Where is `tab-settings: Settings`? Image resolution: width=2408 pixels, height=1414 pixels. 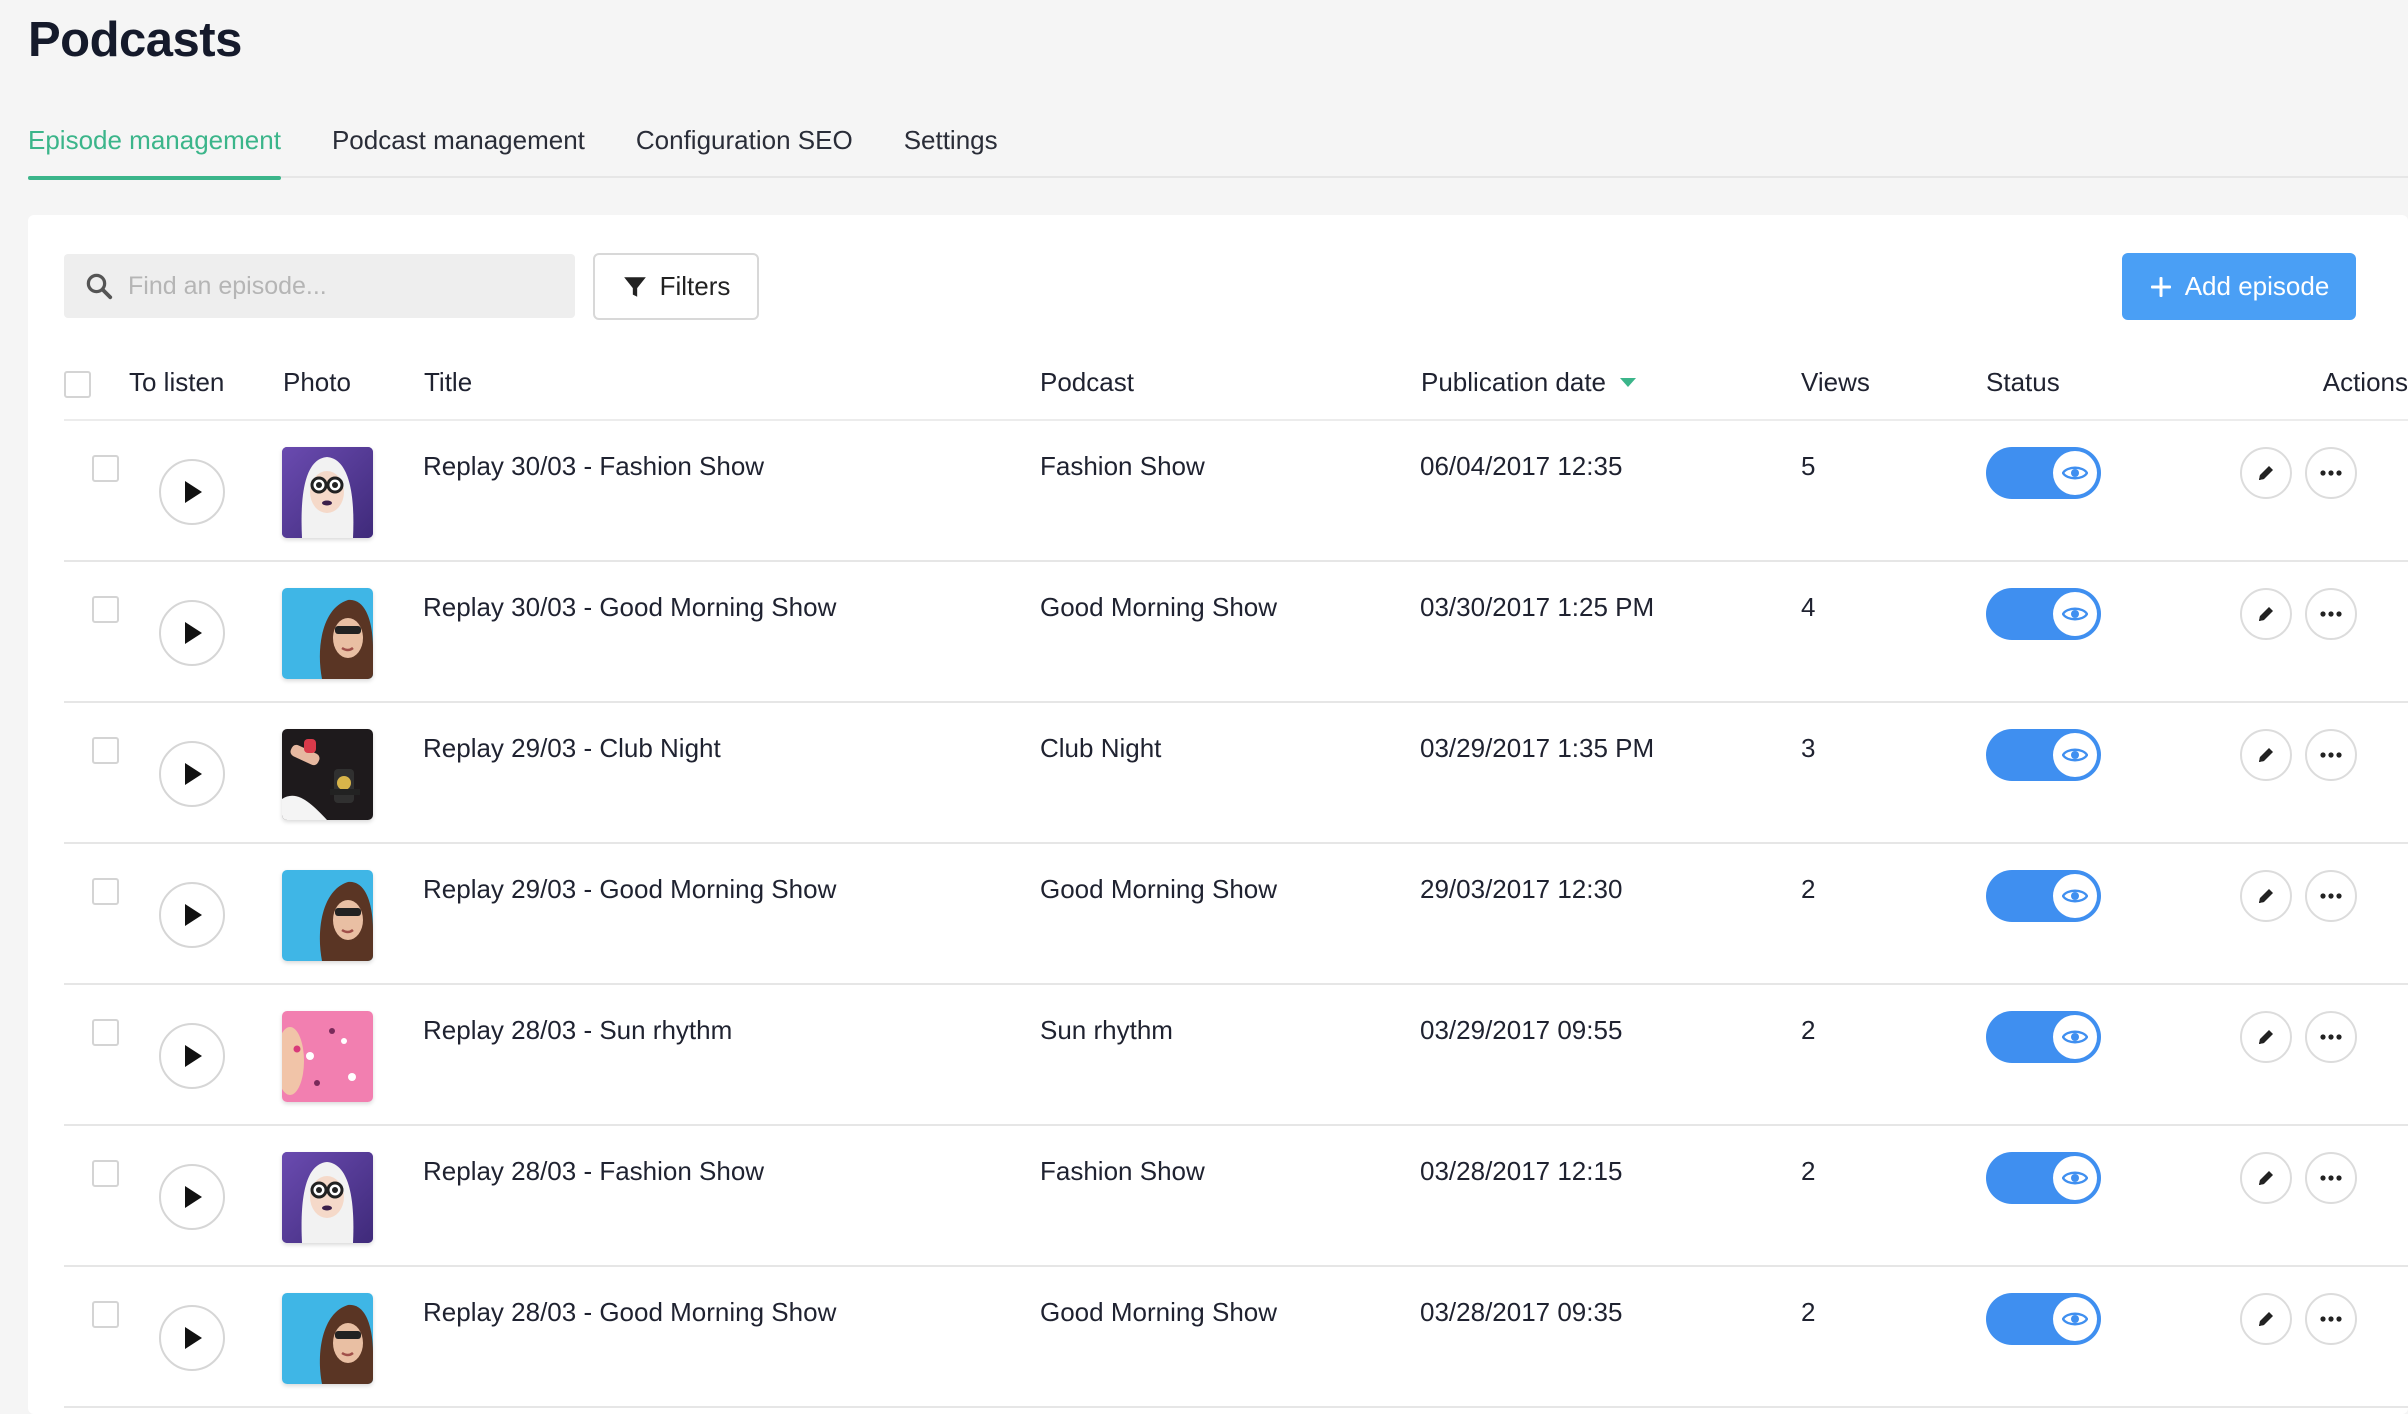 tab-settings: Settings is located at coordinates (951, 148).